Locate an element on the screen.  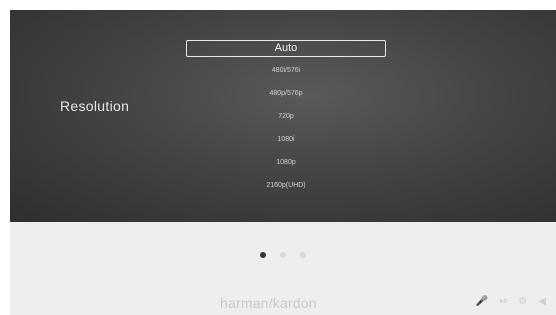
mic-icon: 🎤 is located at coordinates (482, 302).